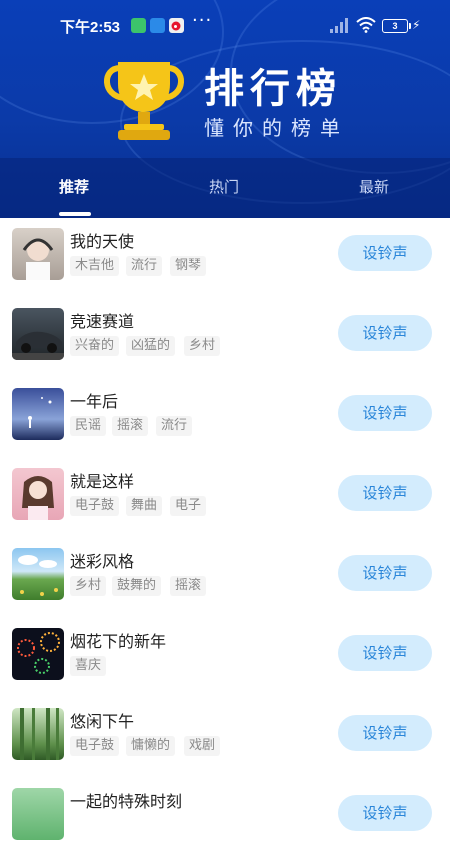  What do you see at coordinates (188, 506) in the screenshot?
I see `song-tag: 电子` at bounding box center [188, 506].